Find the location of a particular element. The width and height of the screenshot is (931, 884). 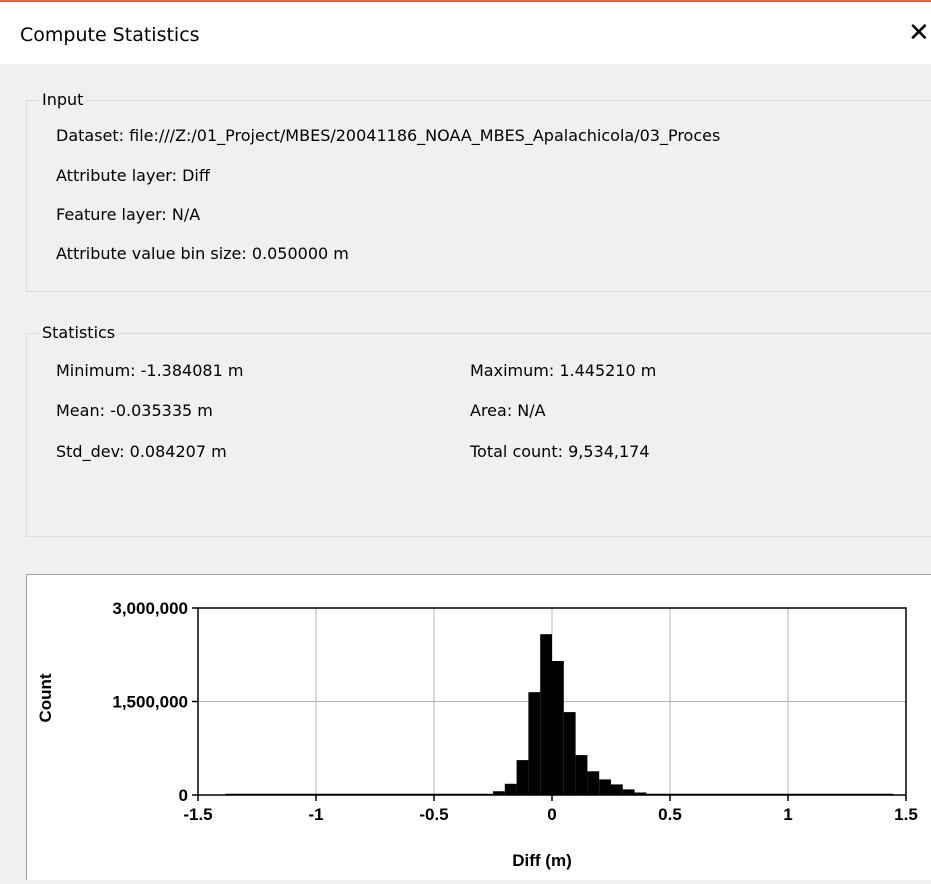

x-tick-label: 1 is located at coordinates (787, 814).